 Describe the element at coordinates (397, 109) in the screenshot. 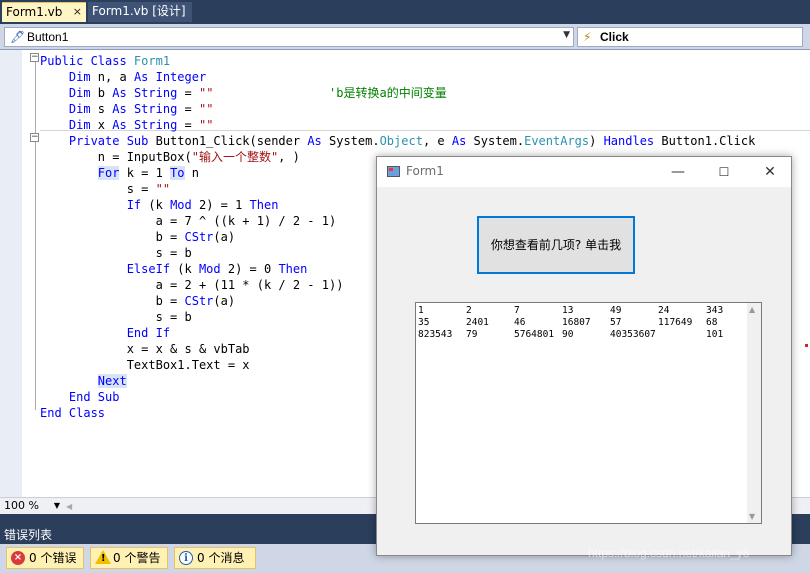

I see `code-line: Dim s As String = ""` at that location.